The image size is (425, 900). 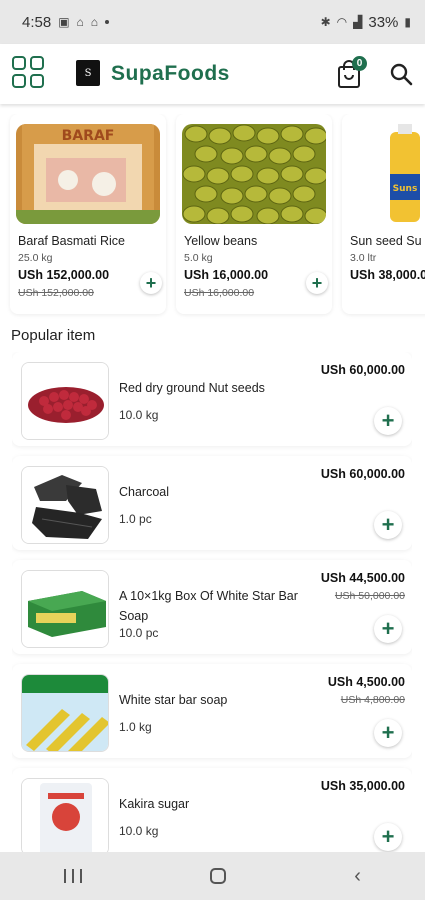 What do you see at coordinates (386, 174) in the screenshot?
I see `product-image-sunseed-oil: Suns` at bounding box center [386, 174].